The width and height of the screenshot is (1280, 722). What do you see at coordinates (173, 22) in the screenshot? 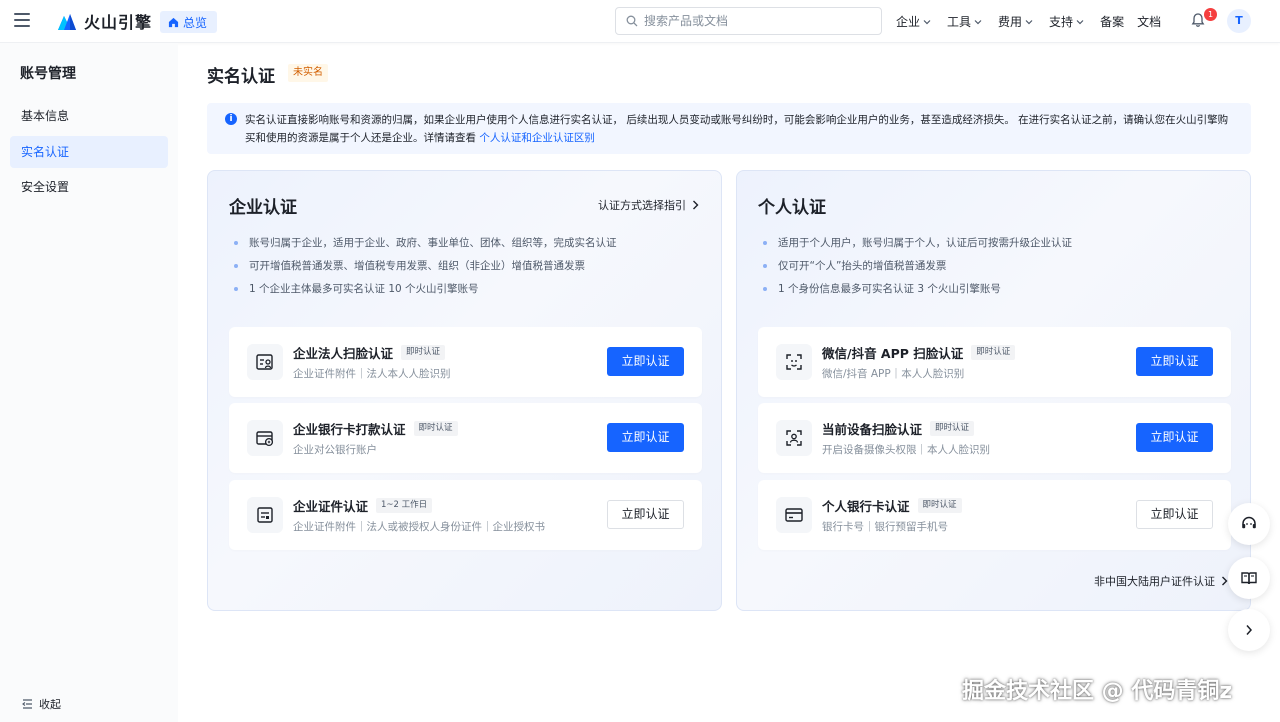
I see `home-icon` at bounding box center [173, 22].